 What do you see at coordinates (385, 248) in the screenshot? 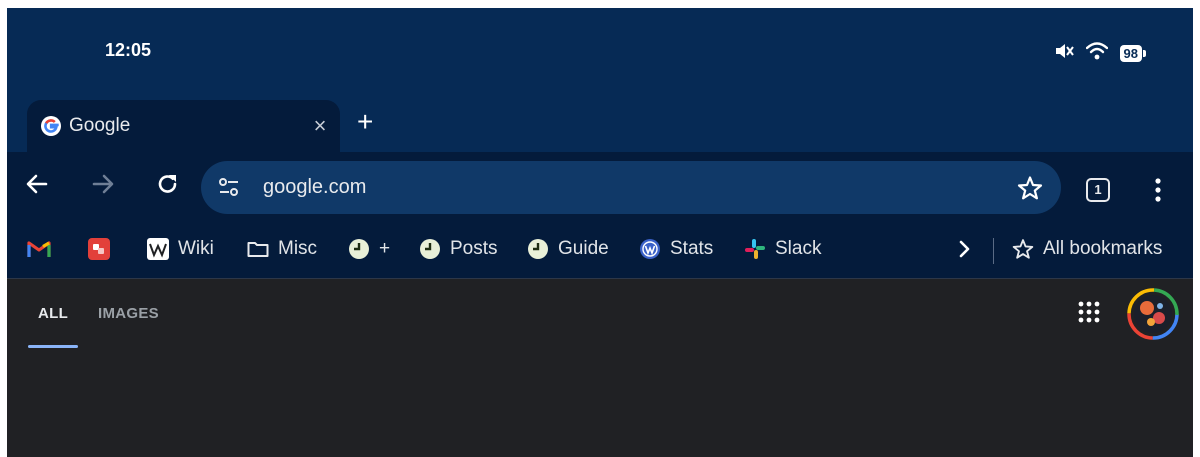
I see `bookmark-label: +` at bounding box center [385, 248].